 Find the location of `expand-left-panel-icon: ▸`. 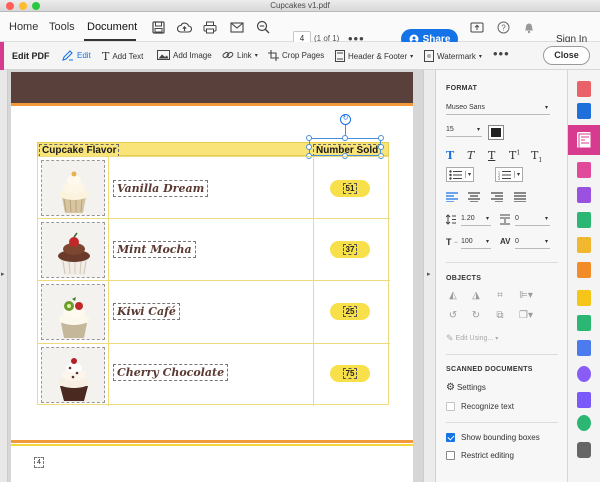

expand-left-panel-icon: ▸ is located at coordinates (3, 274).